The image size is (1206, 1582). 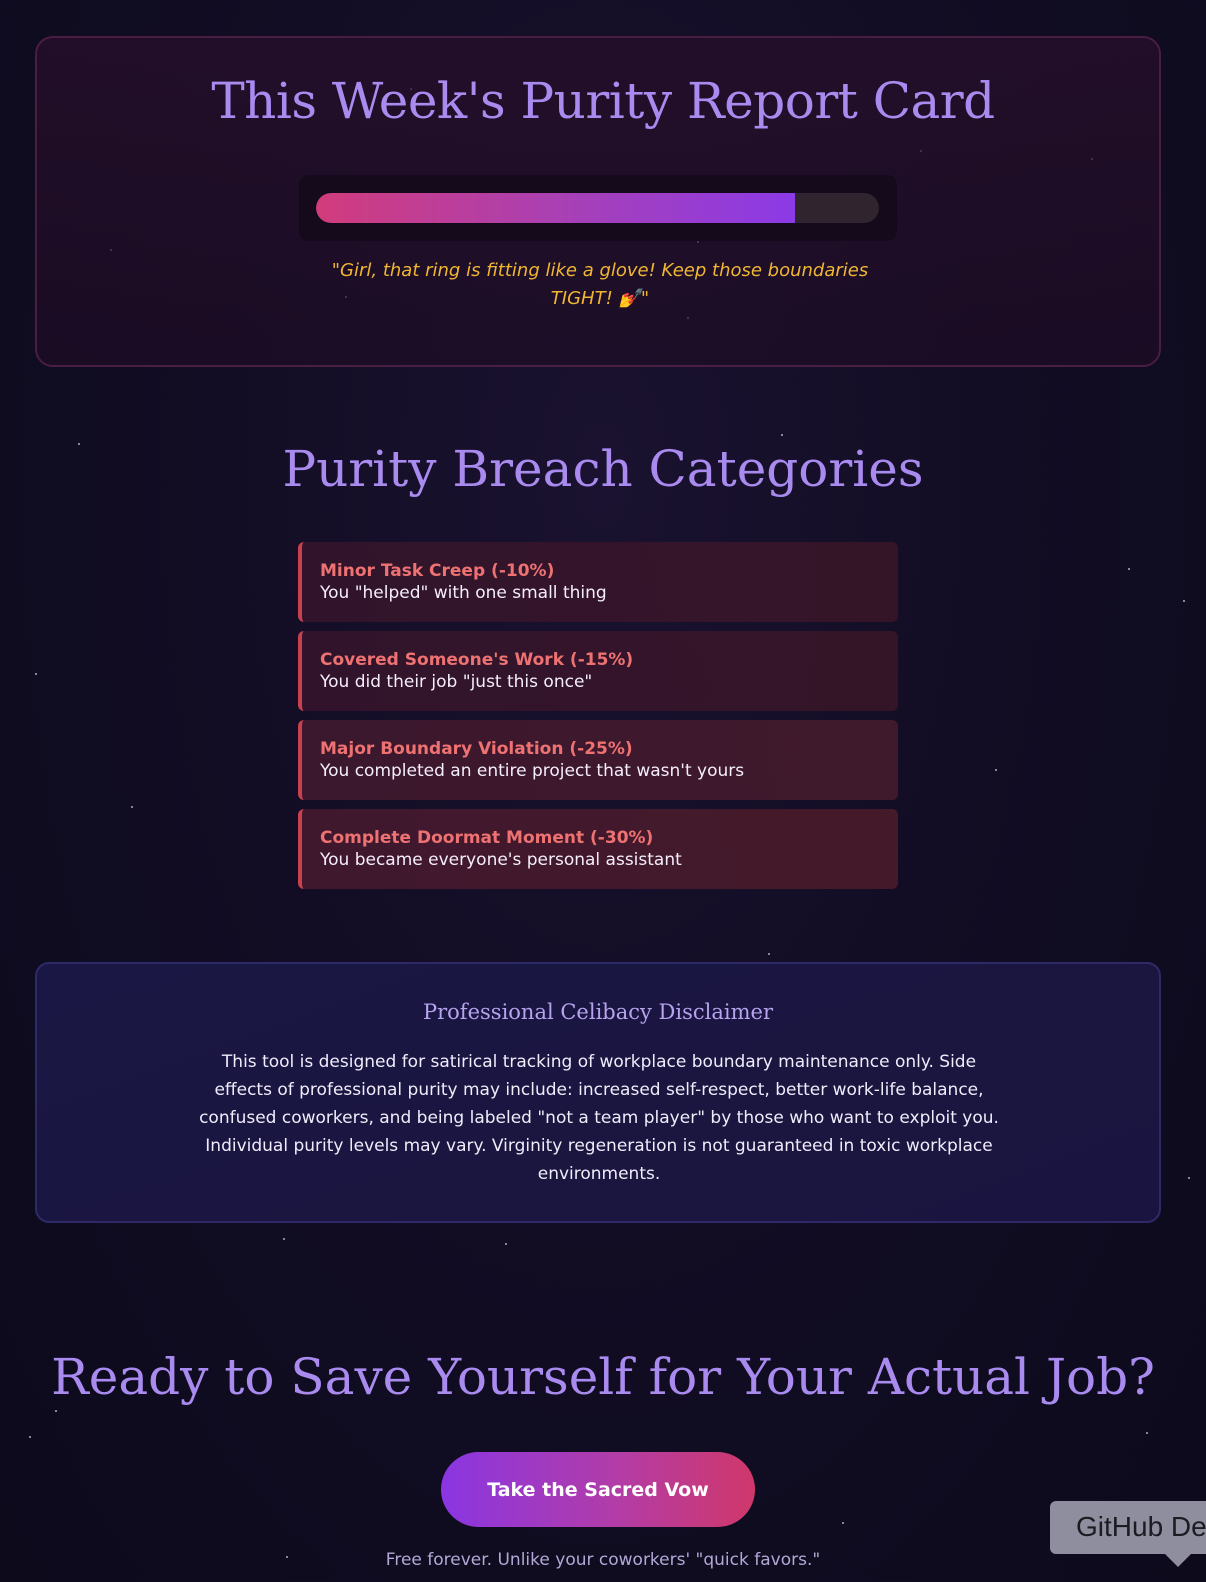 What do you see at coordinates (487, 838) in the screenshot?
I see `breach-item-name: Complete Doormat Moment (-30%)` at bounding box center [487, 838].